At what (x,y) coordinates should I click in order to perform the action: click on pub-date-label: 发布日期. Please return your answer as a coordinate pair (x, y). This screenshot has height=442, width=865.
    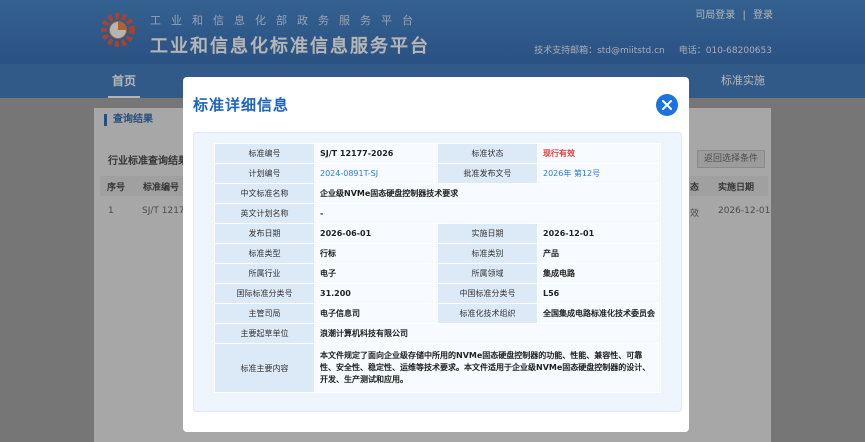
    Looking at the image, I should click on (264, 233).